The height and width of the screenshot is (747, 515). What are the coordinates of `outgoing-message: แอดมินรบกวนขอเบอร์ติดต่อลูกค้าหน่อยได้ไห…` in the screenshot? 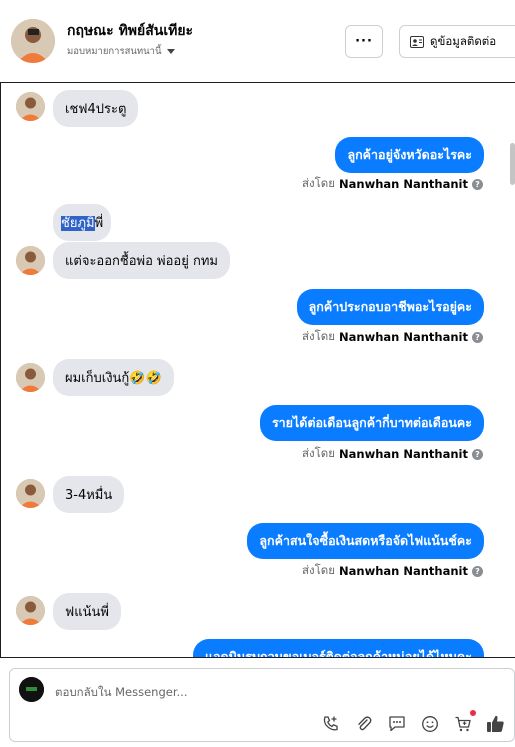 It's located at (338, 648).